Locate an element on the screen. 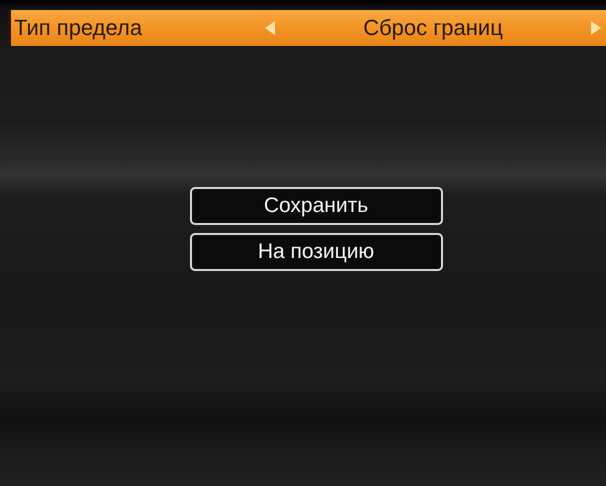 This screenshot has width=606, height=486. menu-button: На позицию is located at coordinates (316, 252).